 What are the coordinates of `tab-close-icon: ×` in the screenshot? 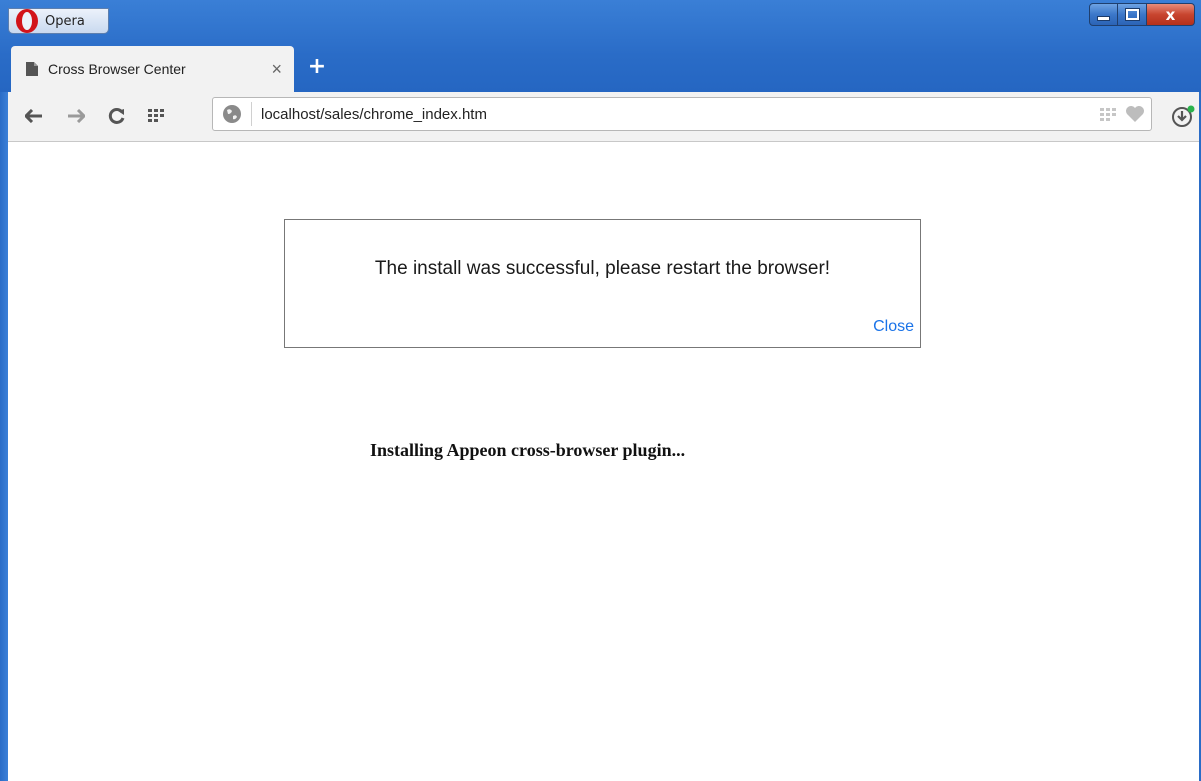 It's located at (276, 69).